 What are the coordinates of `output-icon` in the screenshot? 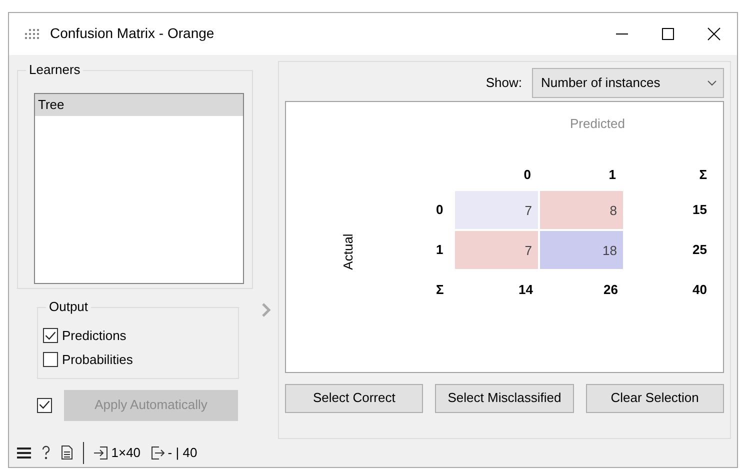 It's located at (157, 453).